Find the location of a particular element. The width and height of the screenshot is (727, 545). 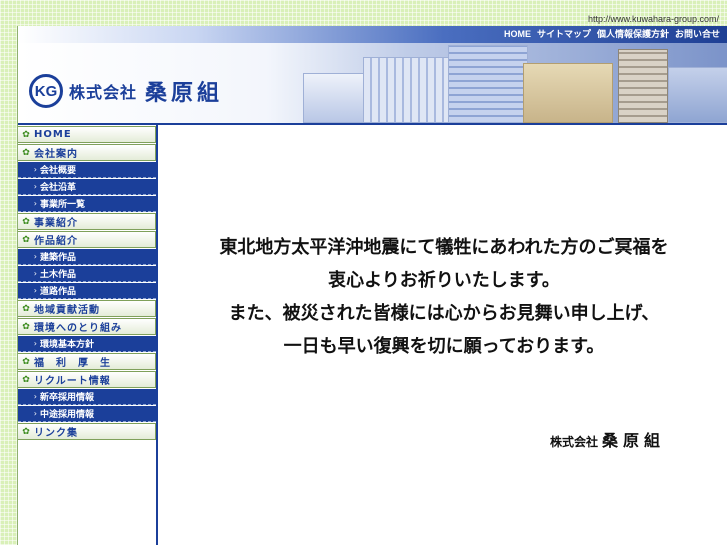

sidebar-item: ✿ リクルート情報 is located at coordinates (87, 379).